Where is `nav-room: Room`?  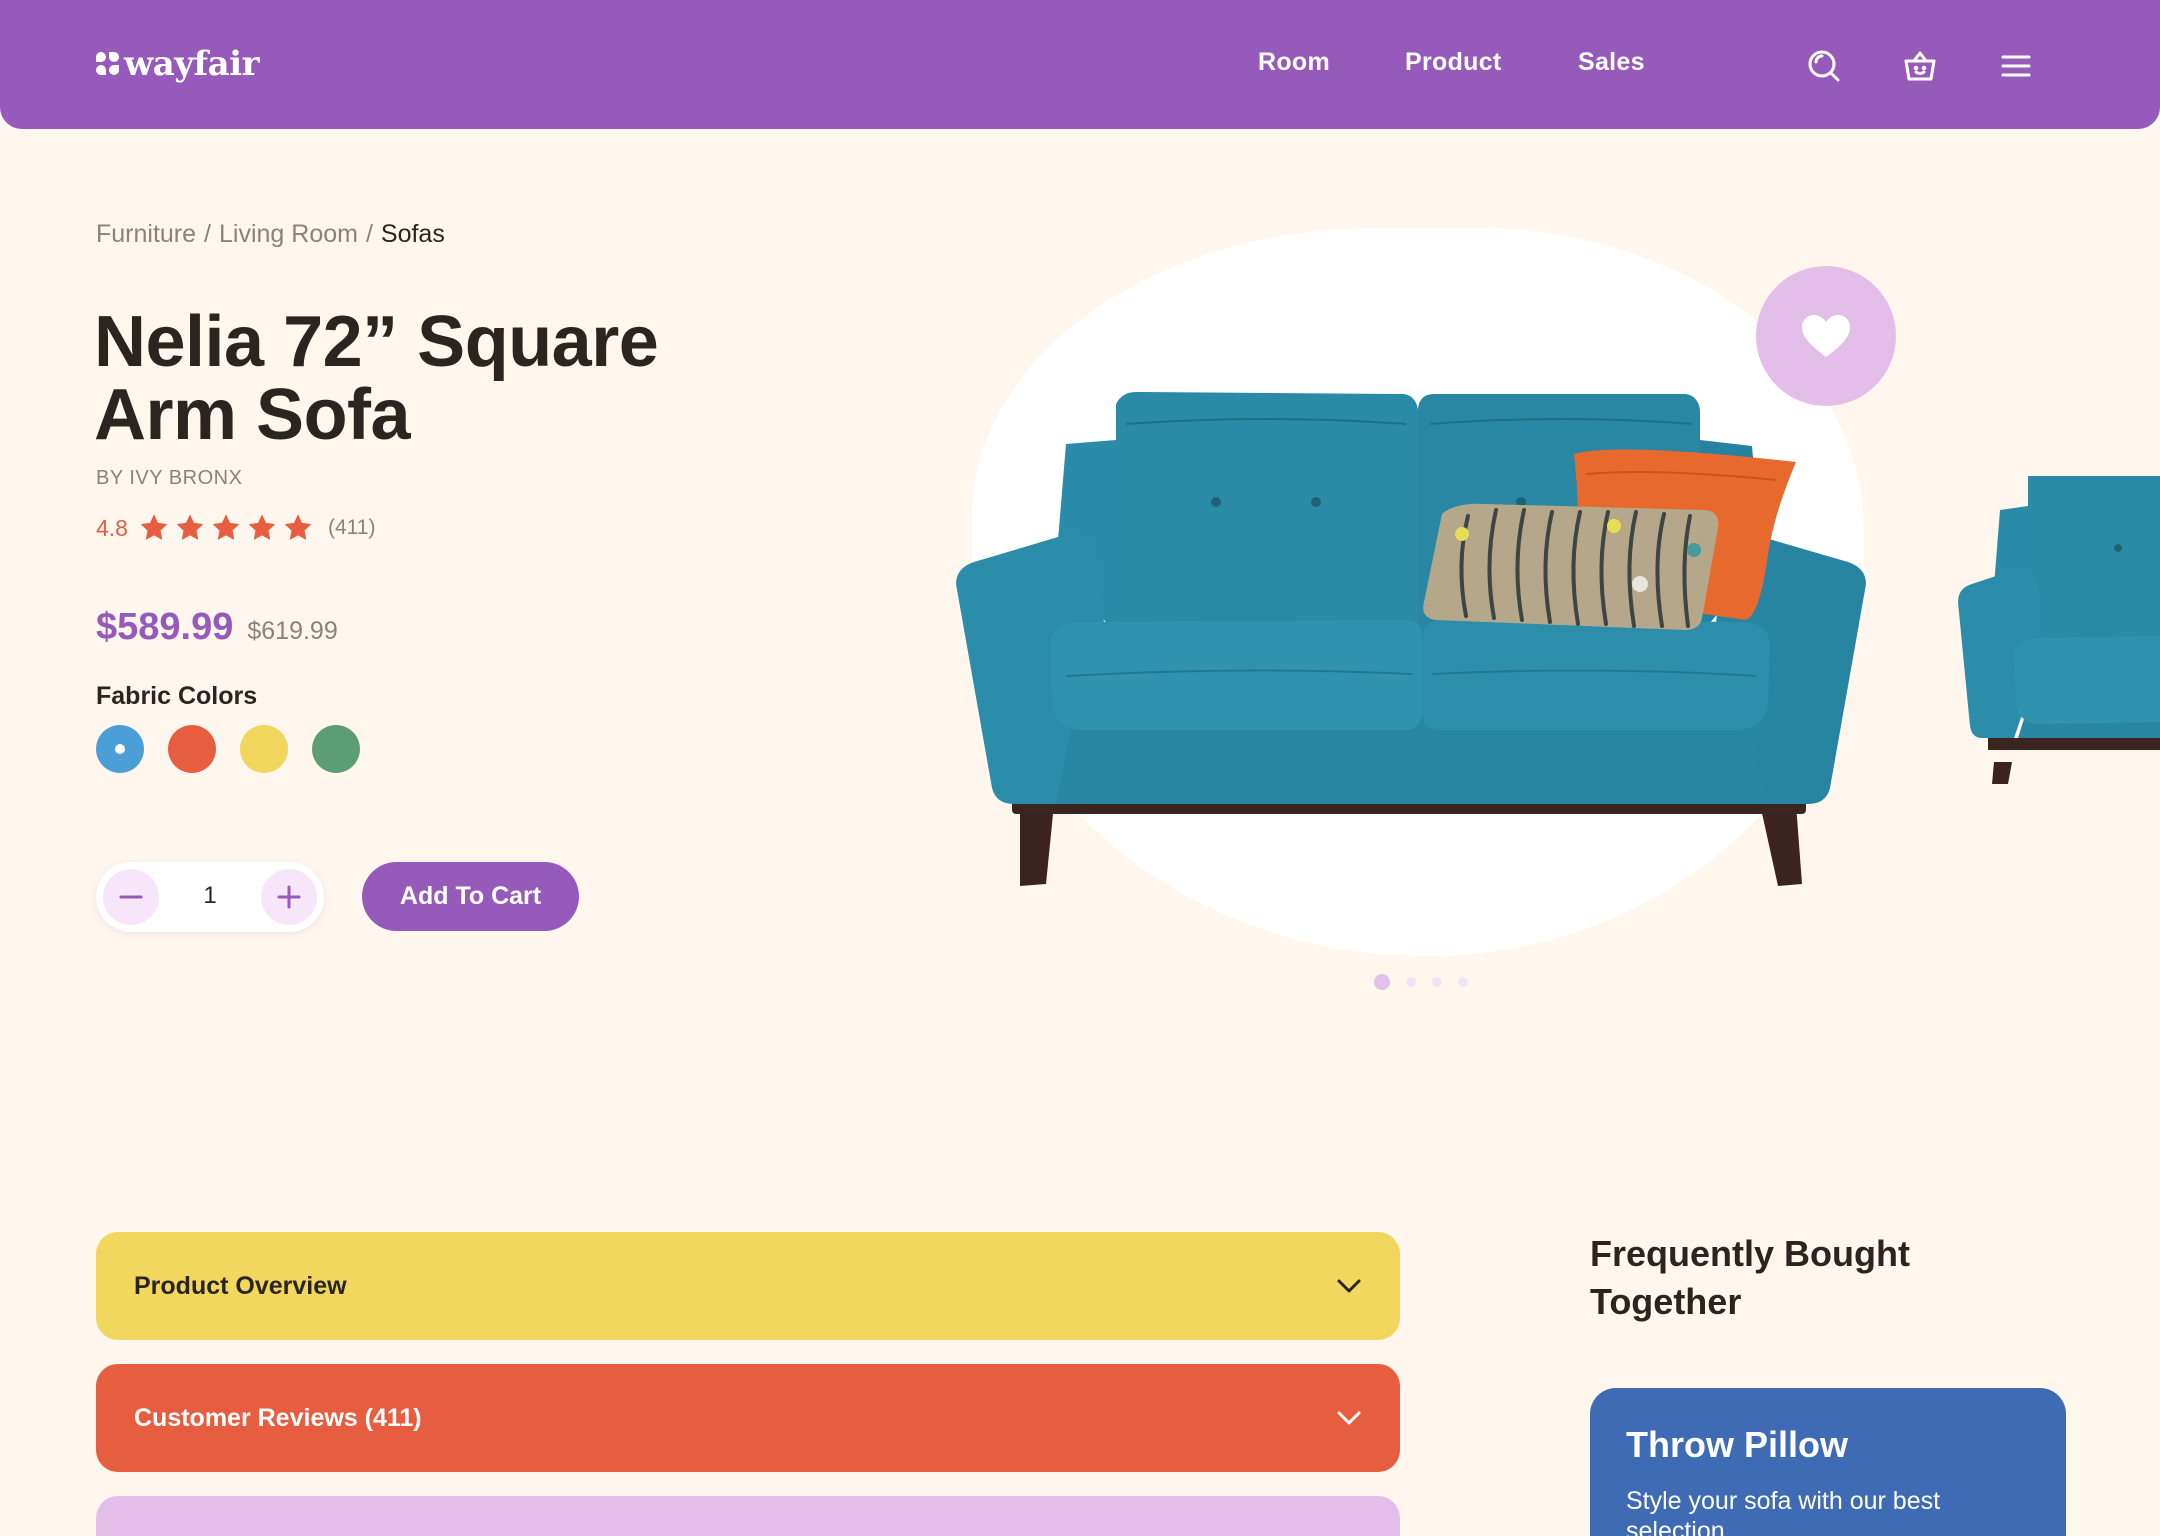
nav-room: Room is located at coordinates (1294, 62).